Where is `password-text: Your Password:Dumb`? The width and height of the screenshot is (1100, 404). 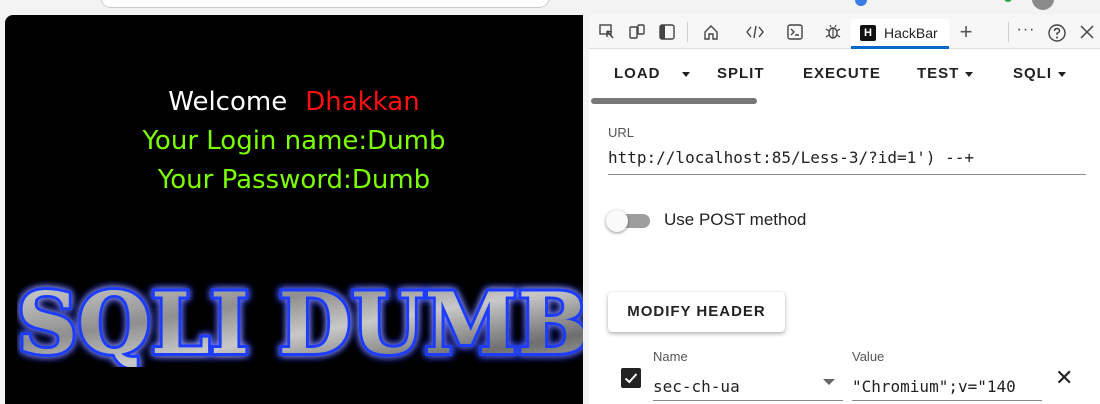 password-text: Your Password:Dumb is located at coordinates (294, 180).